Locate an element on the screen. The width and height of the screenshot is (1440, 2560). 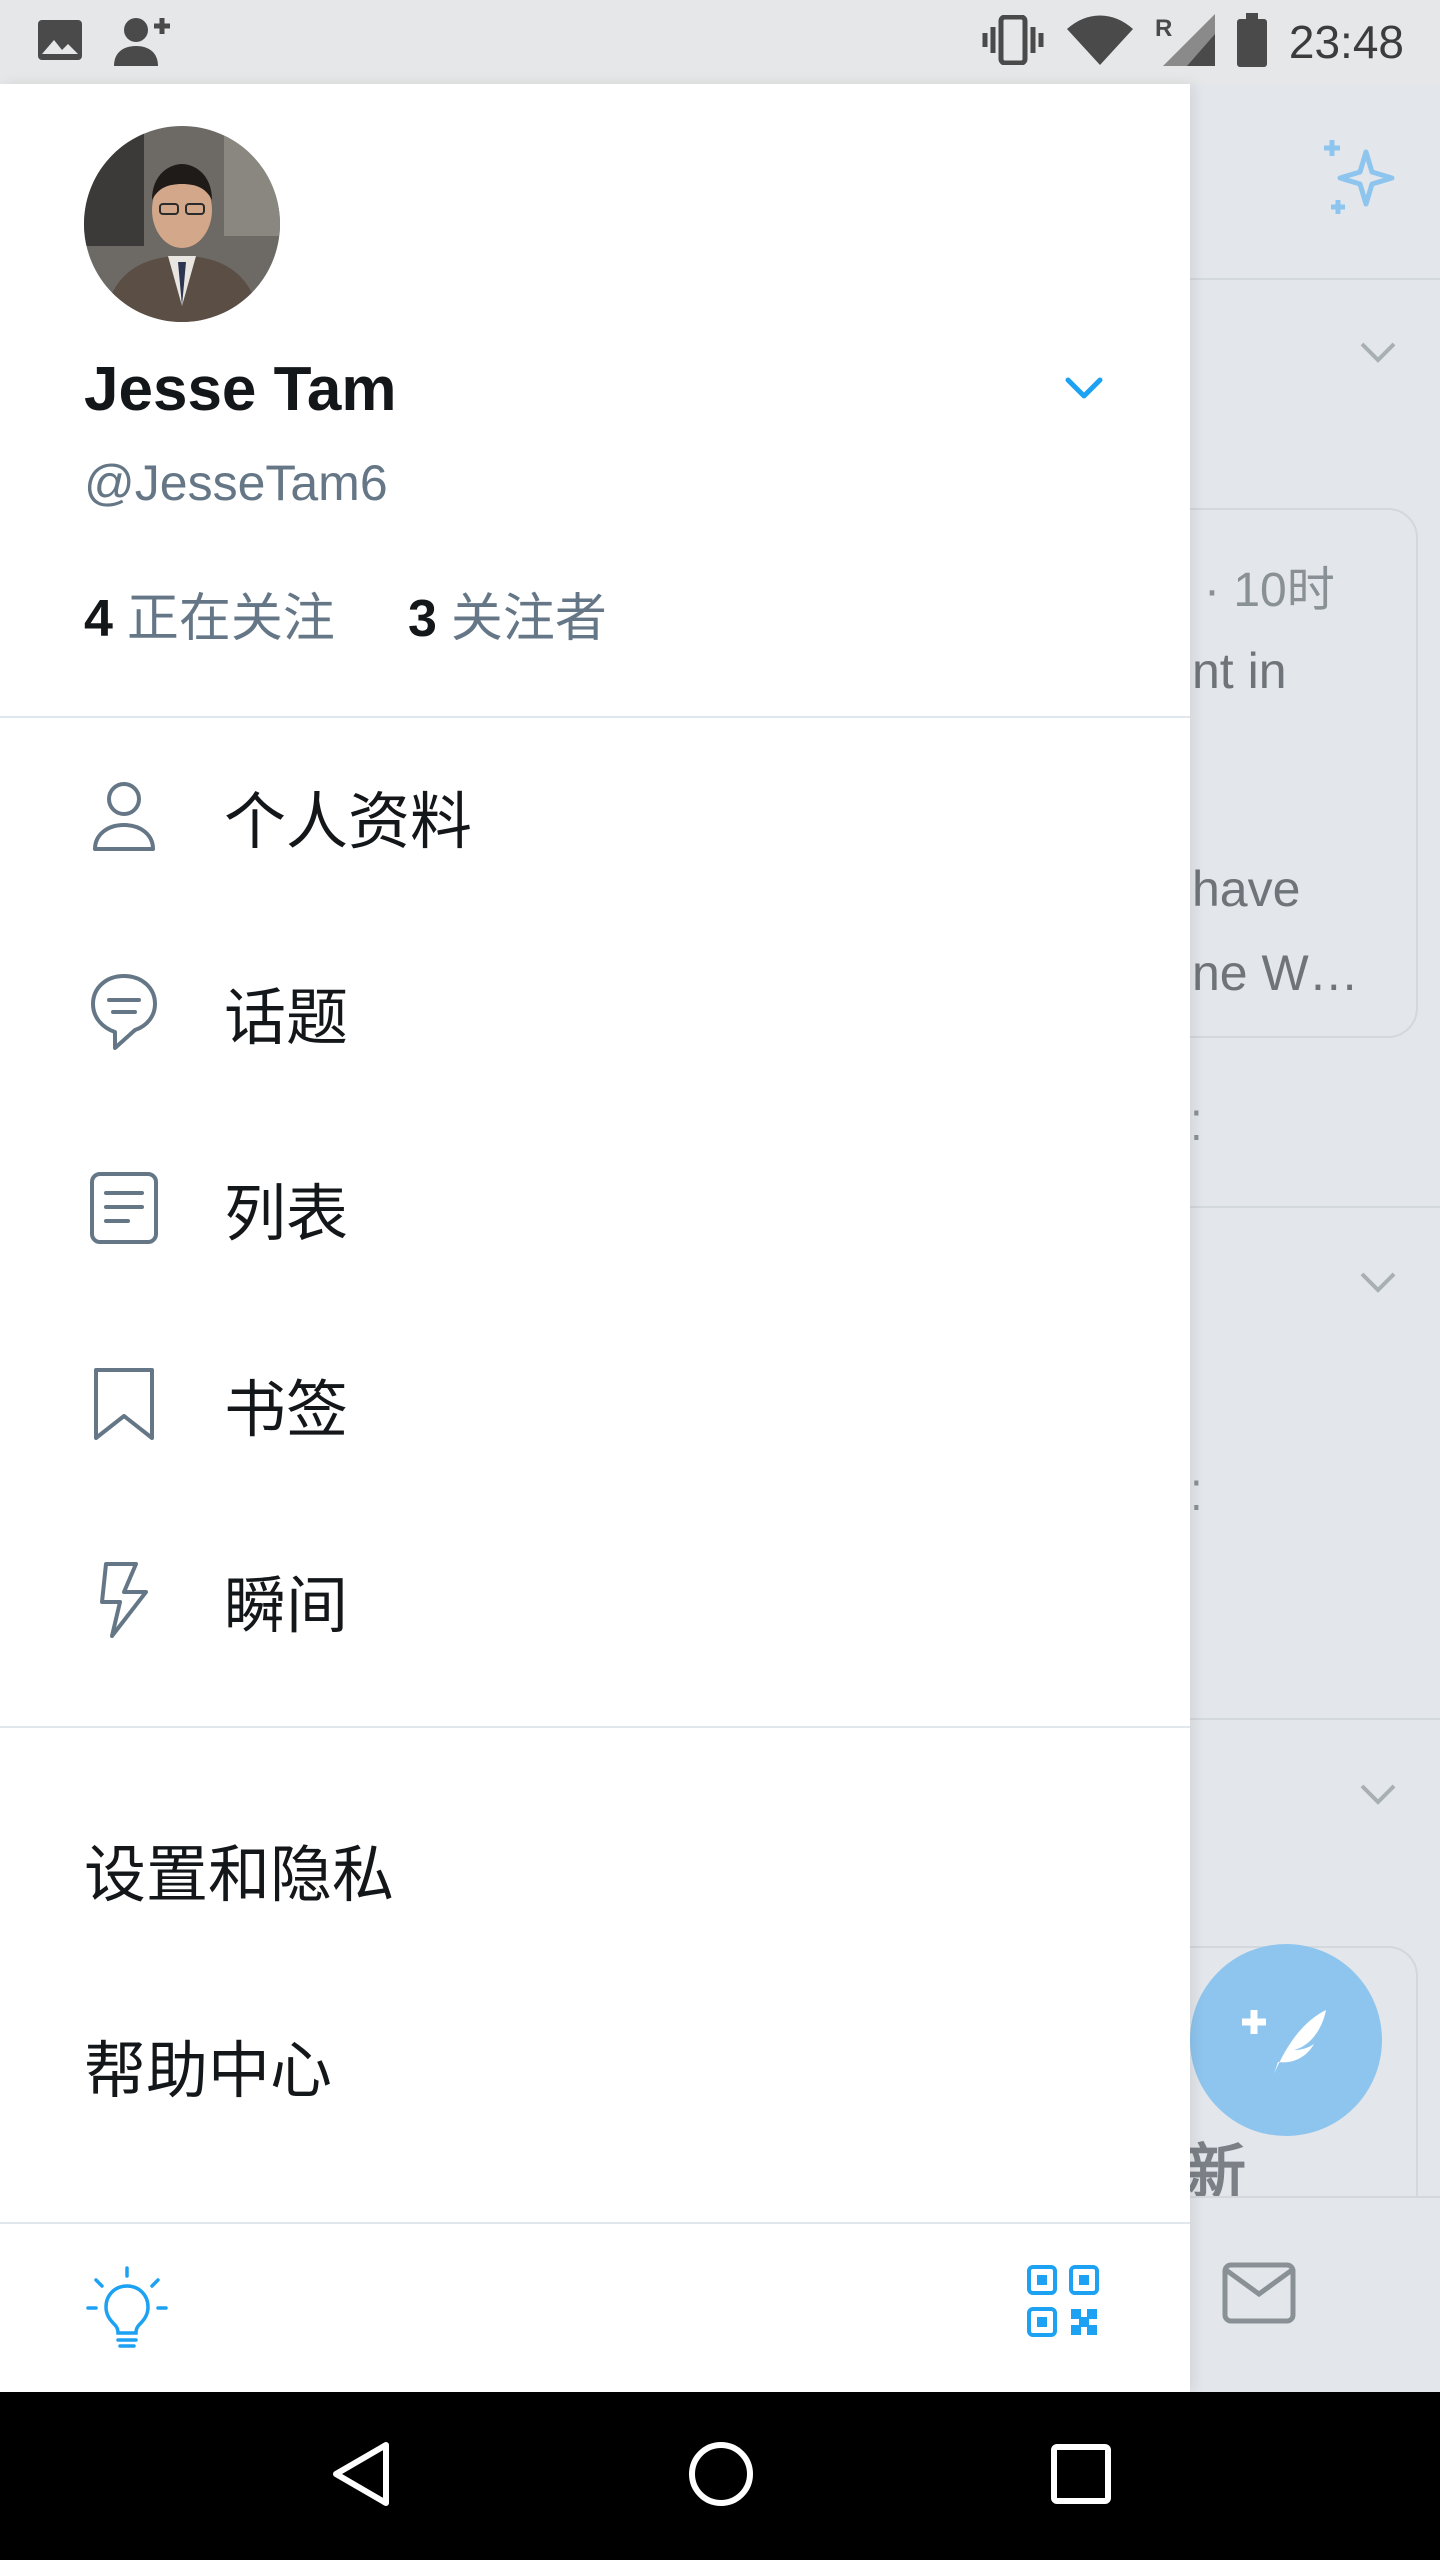
battery-icon is located at coordinates (1251, 42).